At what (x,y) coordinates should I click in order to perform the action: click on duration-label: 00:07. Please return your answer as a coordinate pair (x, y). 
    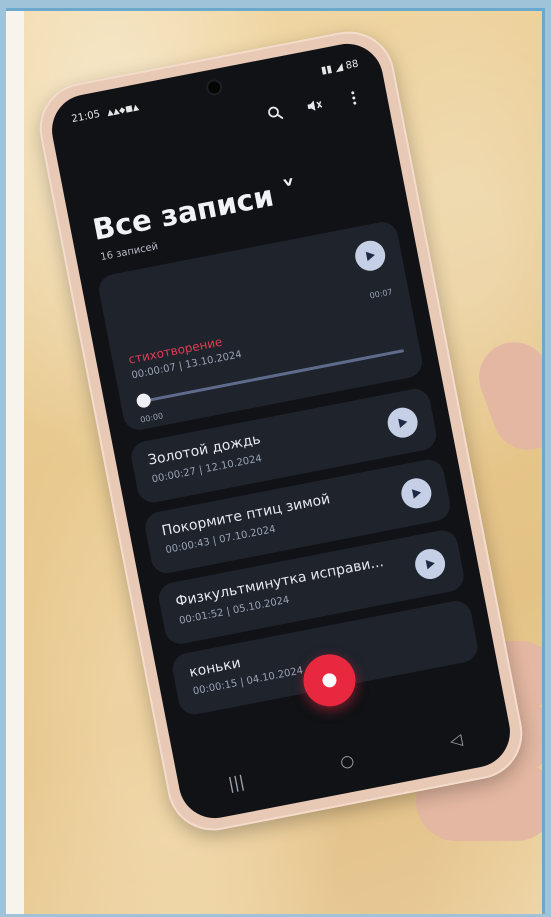
    Looking at the image, I should click on (381, 294).